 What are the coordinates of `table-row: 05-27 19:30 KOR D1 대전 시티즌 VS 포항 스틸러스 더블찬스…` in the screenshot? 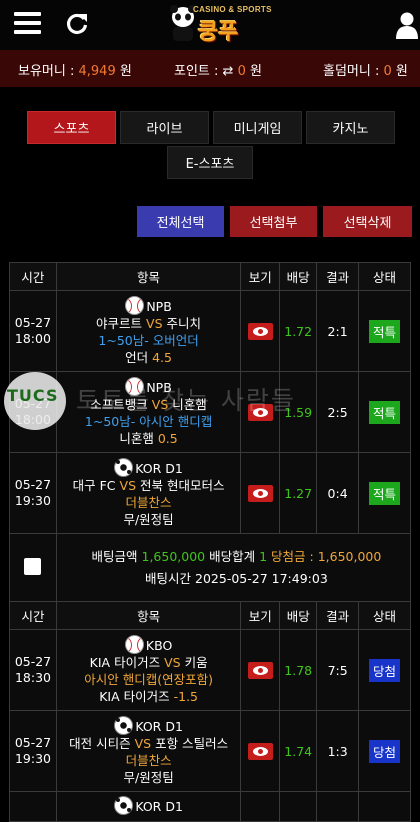 It's located at (210, 751).